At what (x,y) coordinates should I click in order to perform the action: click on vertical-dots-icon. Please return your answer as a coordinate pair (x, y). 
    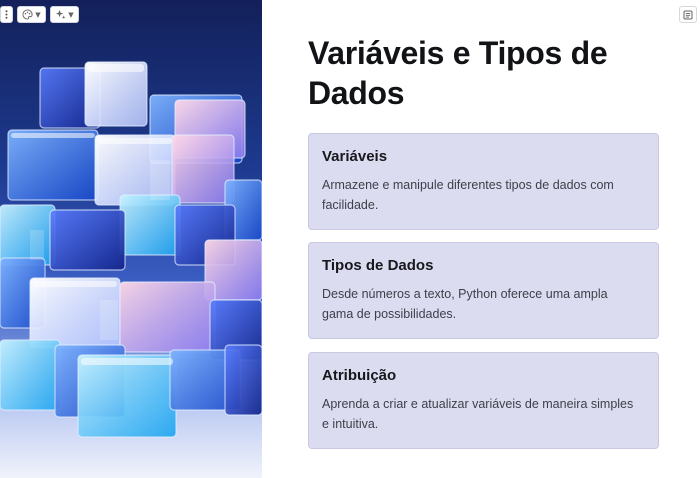
    Looking at the image, I should click on (6, 14).